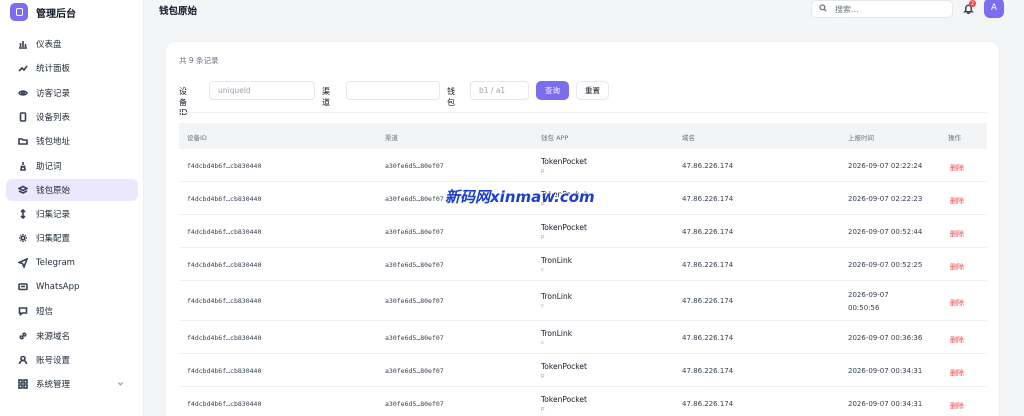 This screenshot has width=1024, height=416. What do you see at coordinates (393, 90) in the screenshot?
I see `channel-input` at bounding box center [393, 90].